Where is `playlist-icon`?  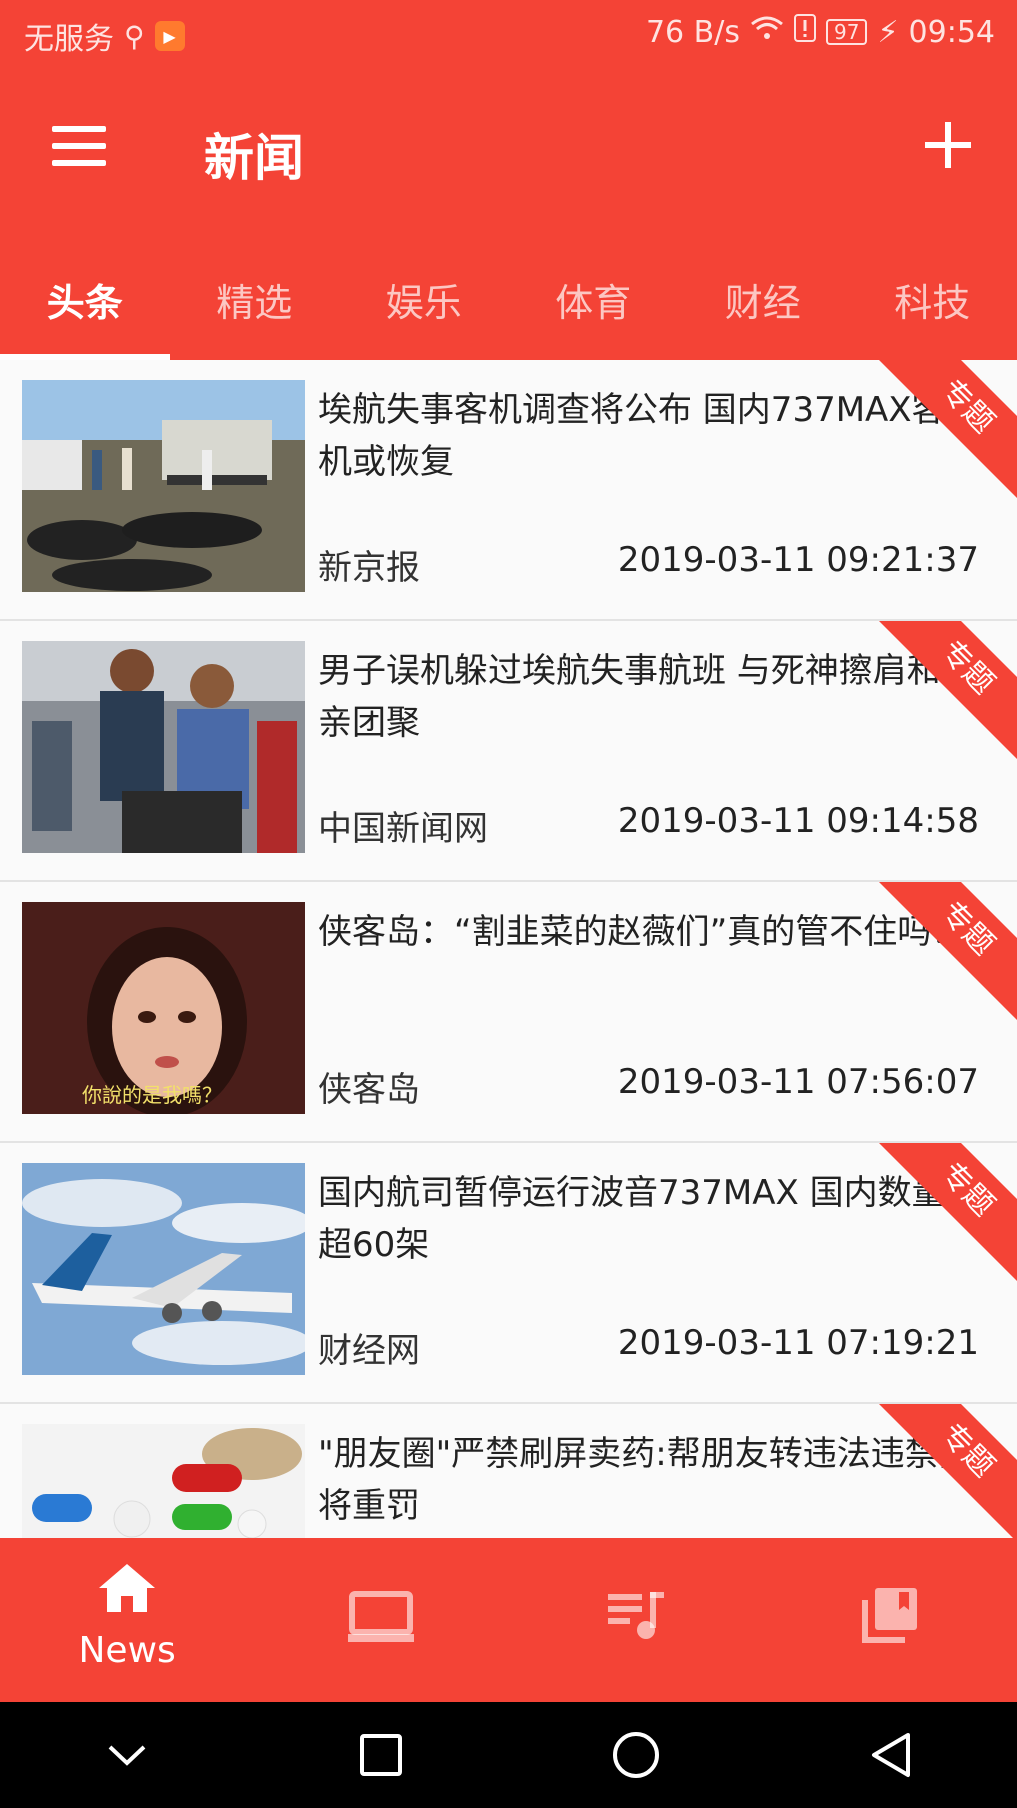 playlist-icon is located at coordinates (635, 1615).